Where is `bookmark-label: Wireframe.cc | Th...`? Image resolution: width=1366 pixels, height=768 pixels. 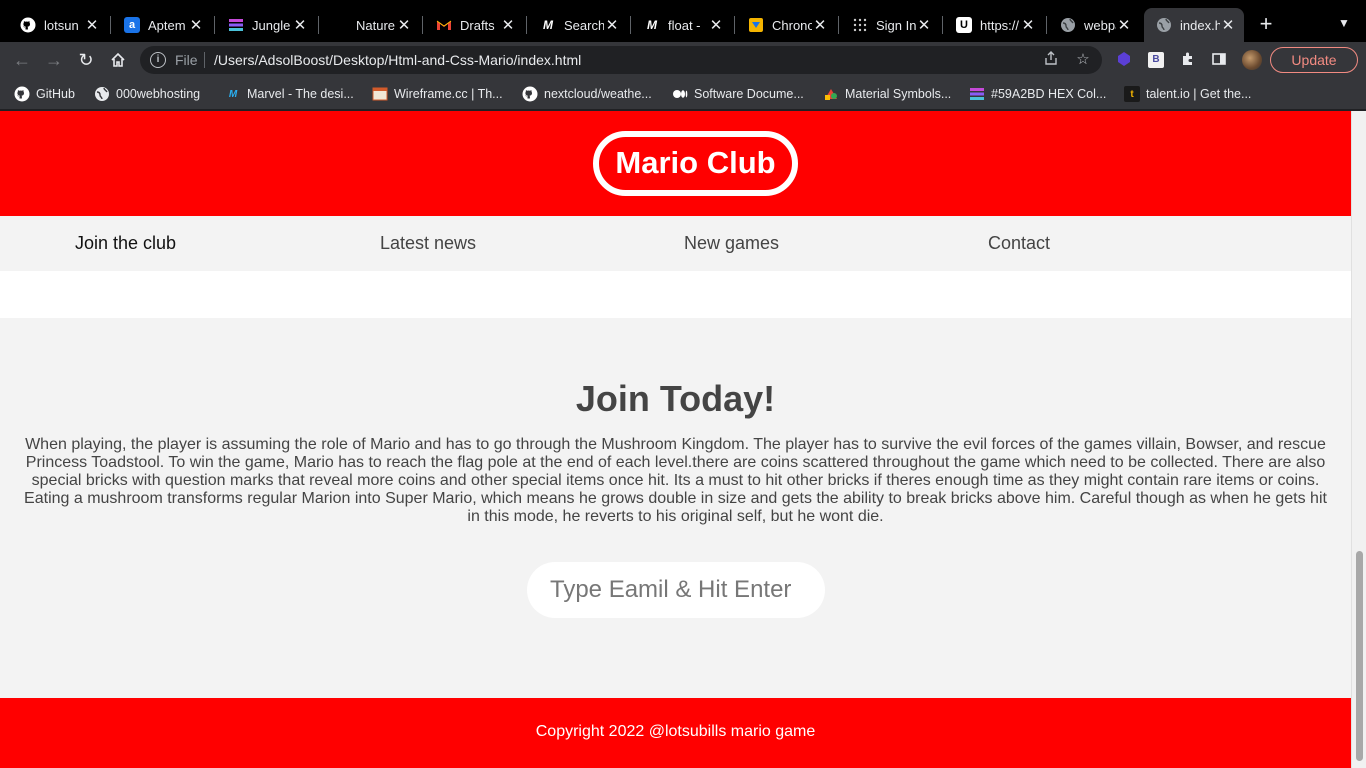
bookmark-label: Wireframe.cc | Th... is located at coordinates (448, 94).